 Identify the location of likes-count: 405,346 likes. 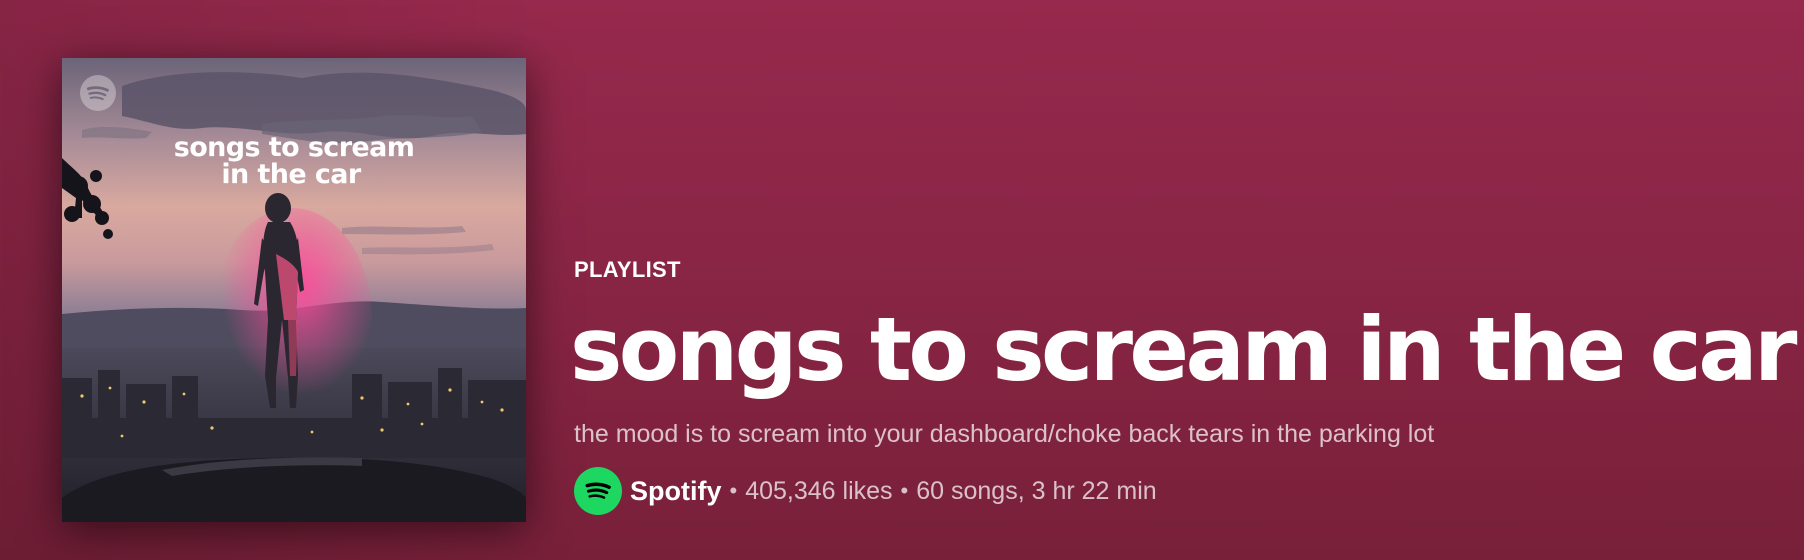
(819, 490).